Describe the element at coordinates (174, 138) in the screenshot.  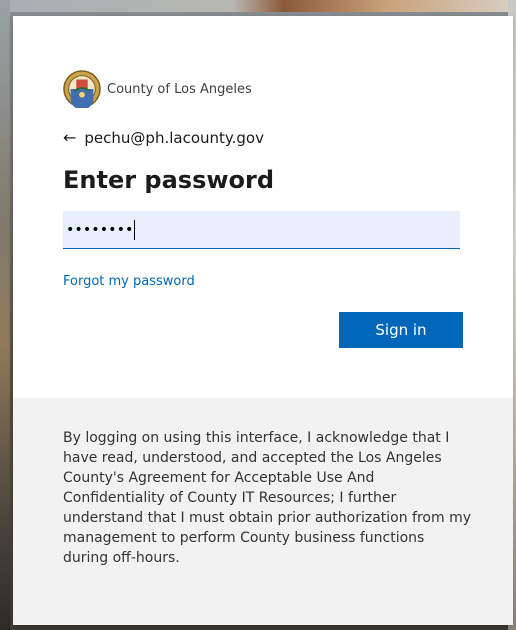
I see `identity-email: pechu@ph.lacounty.gov` at that location.